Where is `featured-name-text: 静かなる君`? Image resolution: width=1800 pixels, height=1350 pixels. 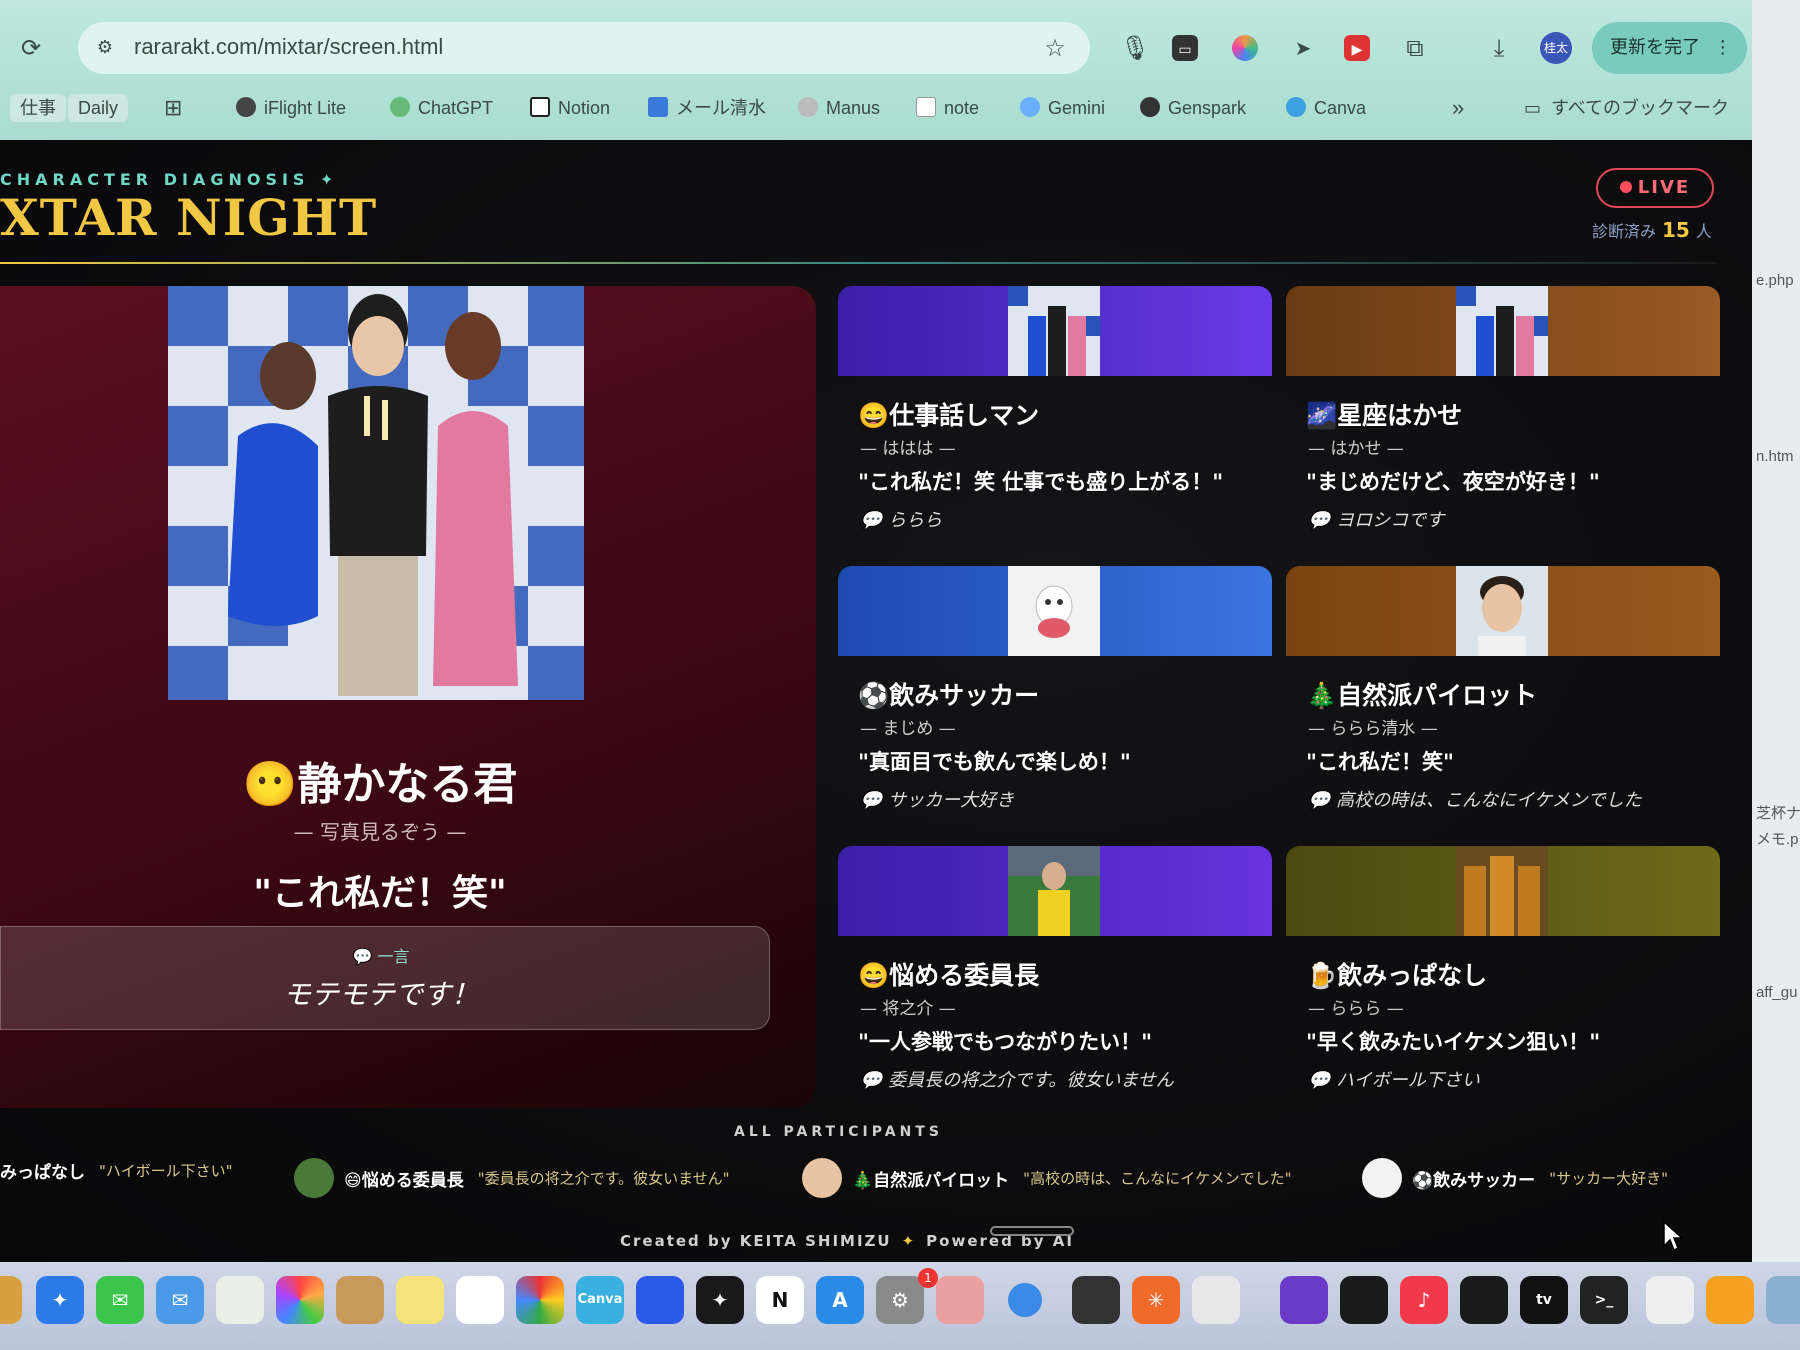 featured-name-text: 静かなる君 is located at coordinates (407, 784).